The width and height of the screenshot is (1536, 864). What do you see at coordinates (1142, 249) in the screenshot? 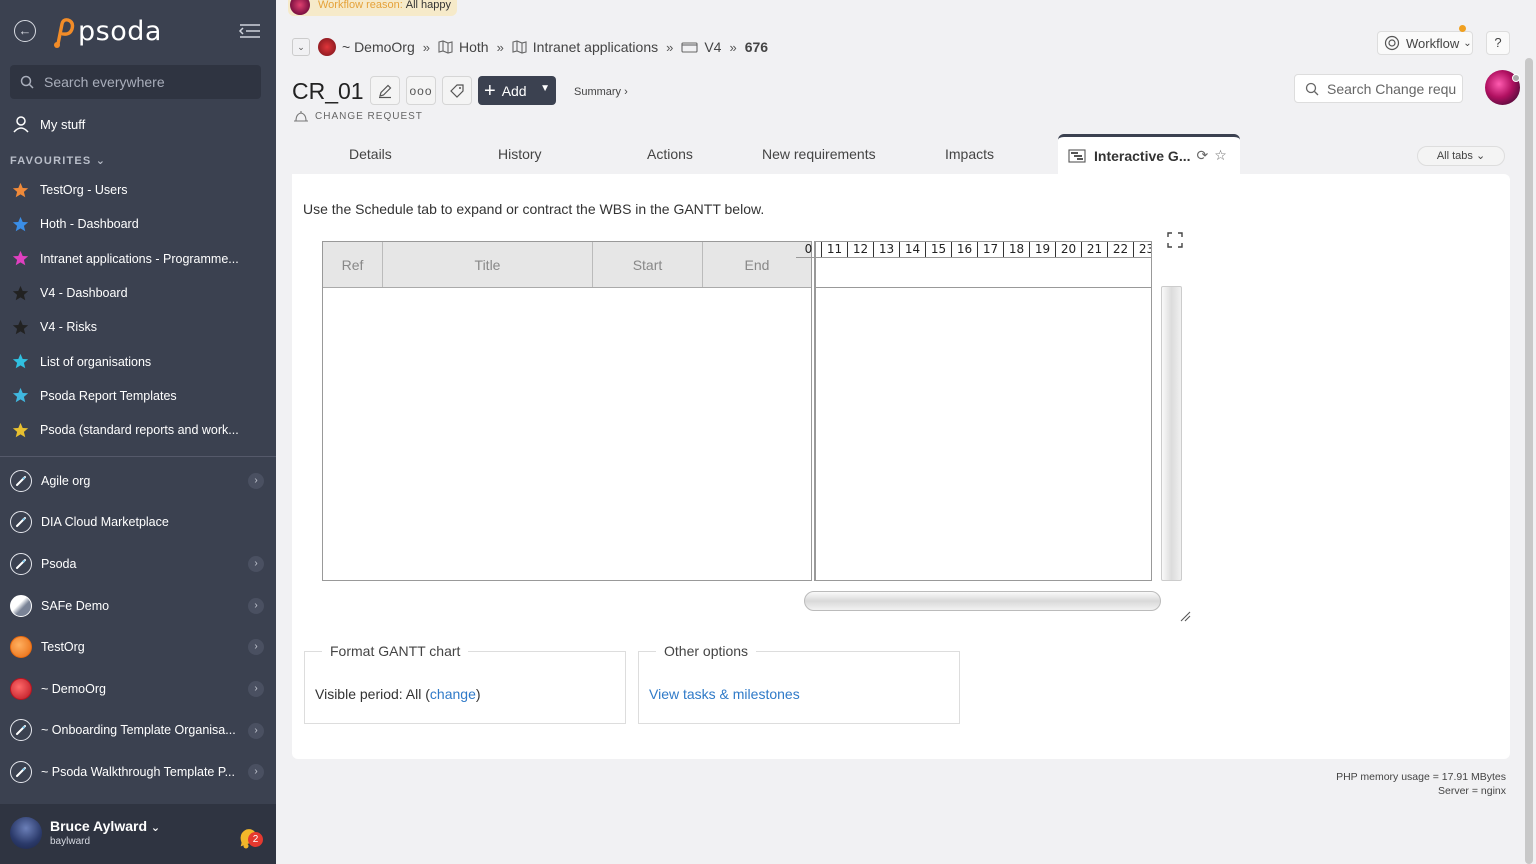
I see `gantt-day-cell: 23` at bounding box center [1142, 249].